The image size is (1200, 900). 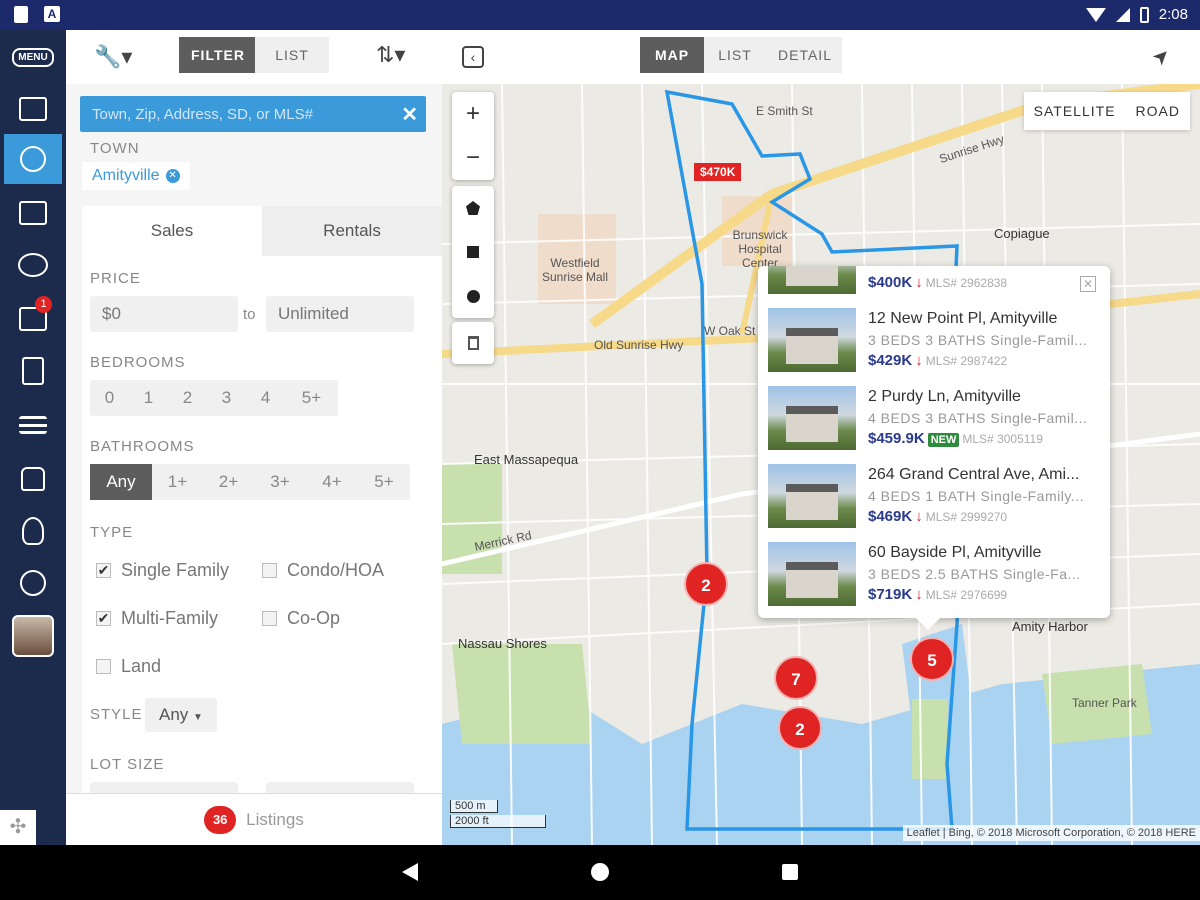 What do you see at coordinates (33, 109) in the screenshot?
I see `listings-nav` at bounding box center [33, 109].